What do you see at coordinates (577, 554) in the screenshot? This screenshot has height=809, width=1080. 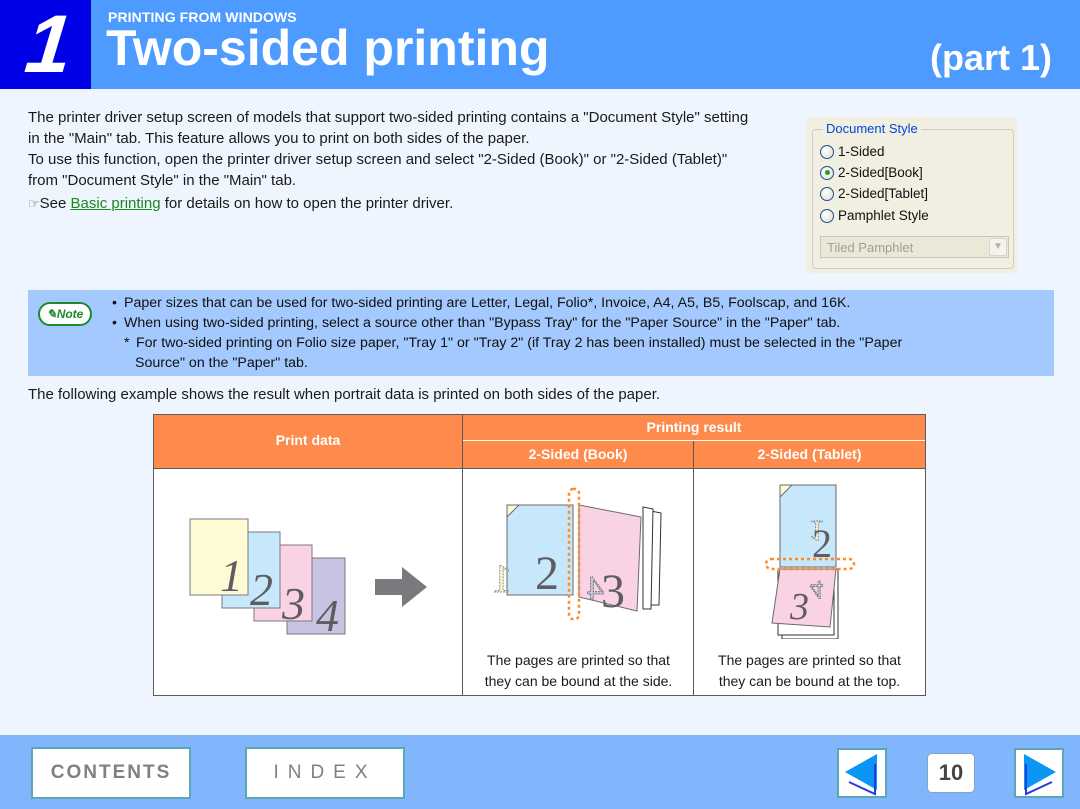 I see `book-binding-illustration: 1 2 4 3` at bounding box center [577, 554].